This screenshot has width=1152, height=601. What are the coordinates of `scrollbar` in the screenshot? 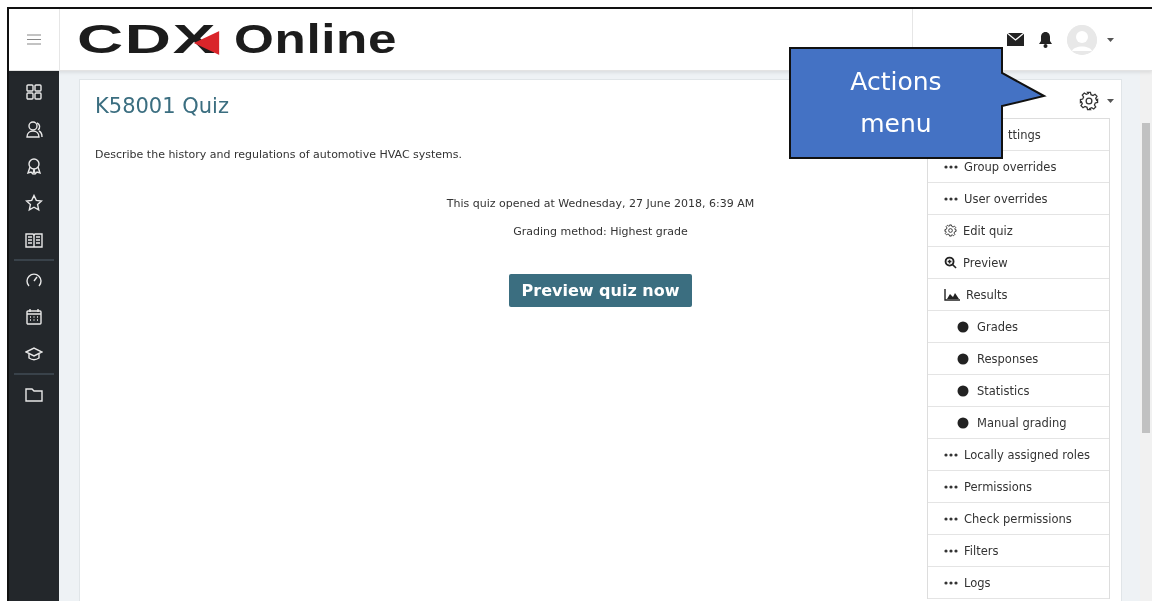 It's located at (1146, 336).